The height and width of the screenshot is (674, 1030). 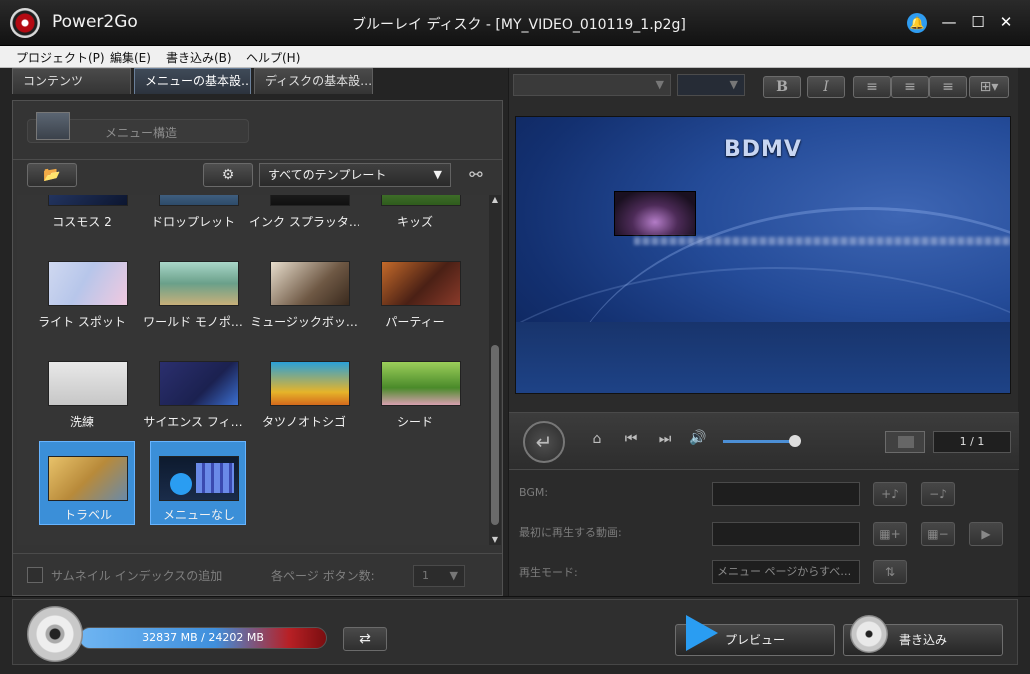 What do you see at coordinates (544, 442) in the screenshot?
I see `return-button: ↵` at bounding box center [544, 442].